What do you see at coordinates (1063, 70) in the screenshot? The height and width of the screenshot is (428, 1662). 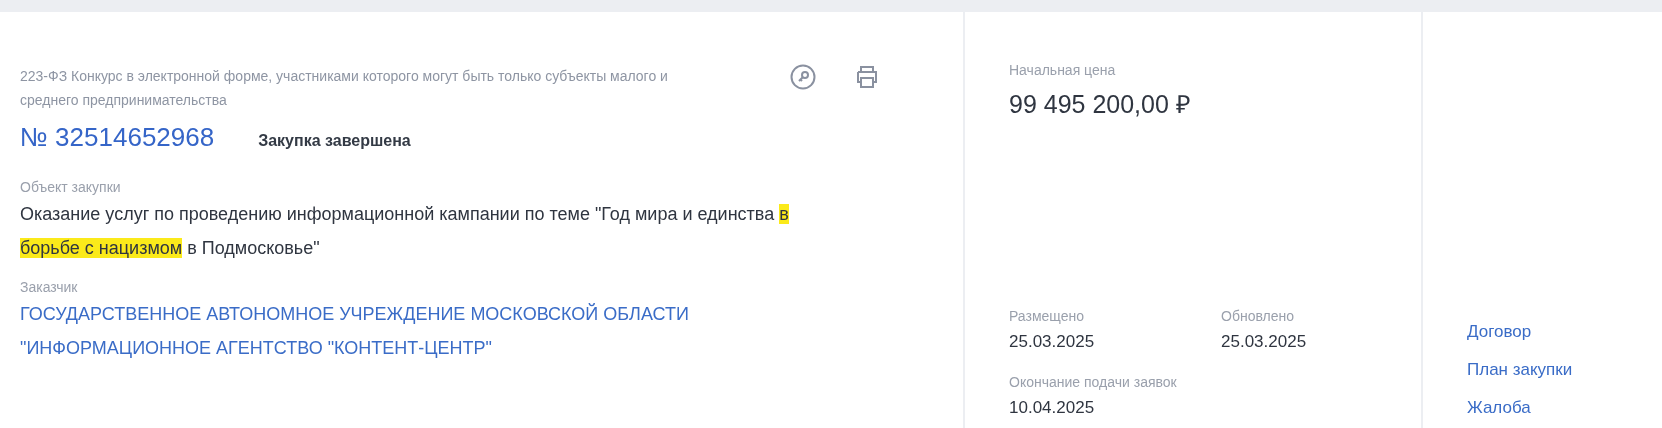 I see `price-label: Начальная цена` at bounding box center [1063, 70].